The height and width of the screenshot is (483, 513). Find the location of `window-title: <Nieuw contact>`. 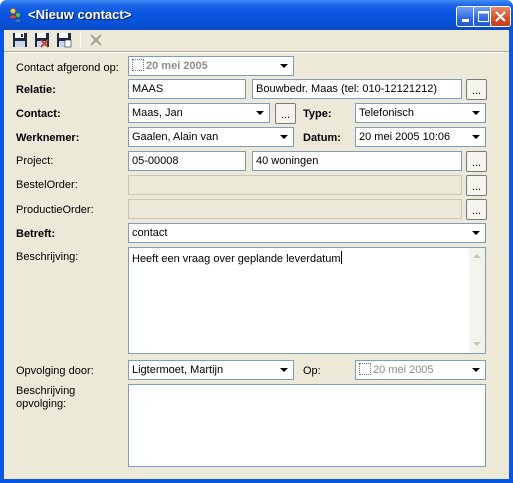

window-title: <Nieuw contact> is located at coordinates (80, 14).